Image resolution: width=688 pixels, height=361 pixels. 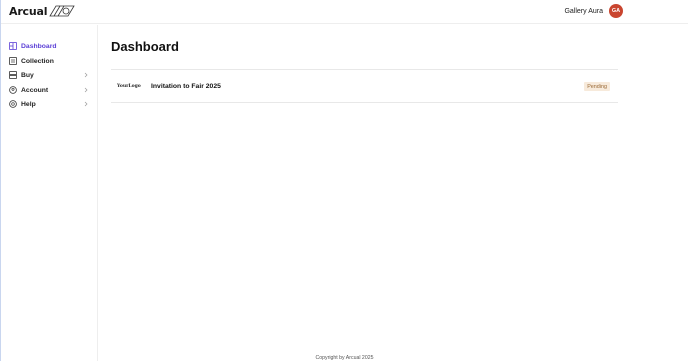 What do you see at coordinates (28, 104) in the screenshot?
I see `sidebar-item-label: Help` at bounding box center [28, 104].